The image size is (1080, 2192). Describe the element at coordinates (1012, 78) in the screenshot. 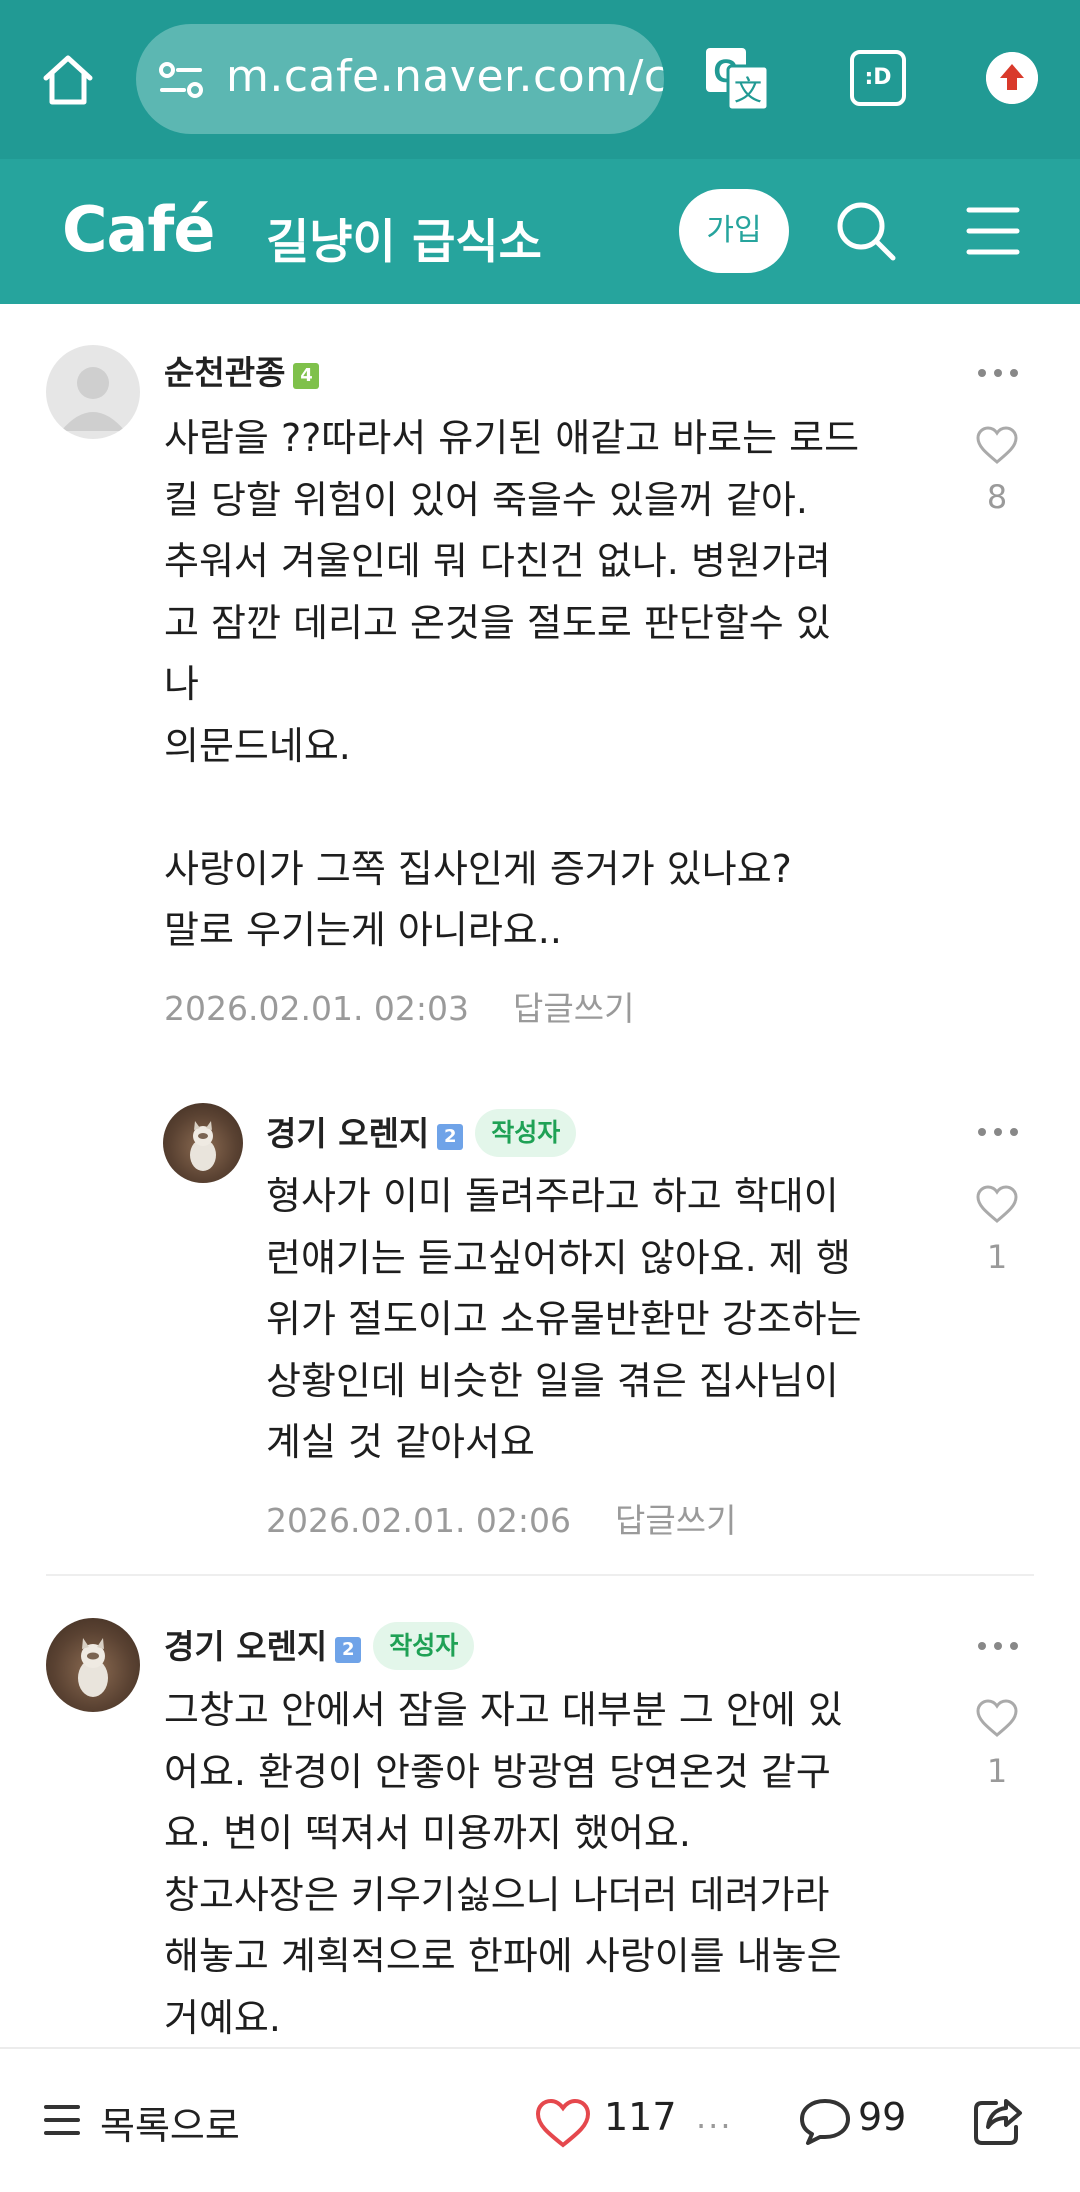

I see `update-icon` at that location.